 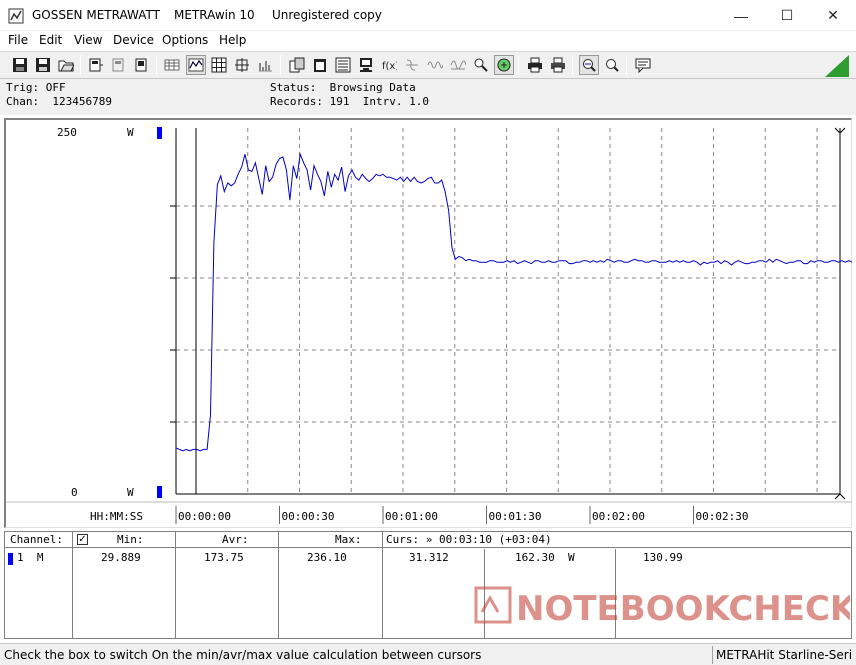 What do you see at coordinates (36, 539) in the screenshot?
I see `header-channel: Channel:` at bounding box center [36, 539].